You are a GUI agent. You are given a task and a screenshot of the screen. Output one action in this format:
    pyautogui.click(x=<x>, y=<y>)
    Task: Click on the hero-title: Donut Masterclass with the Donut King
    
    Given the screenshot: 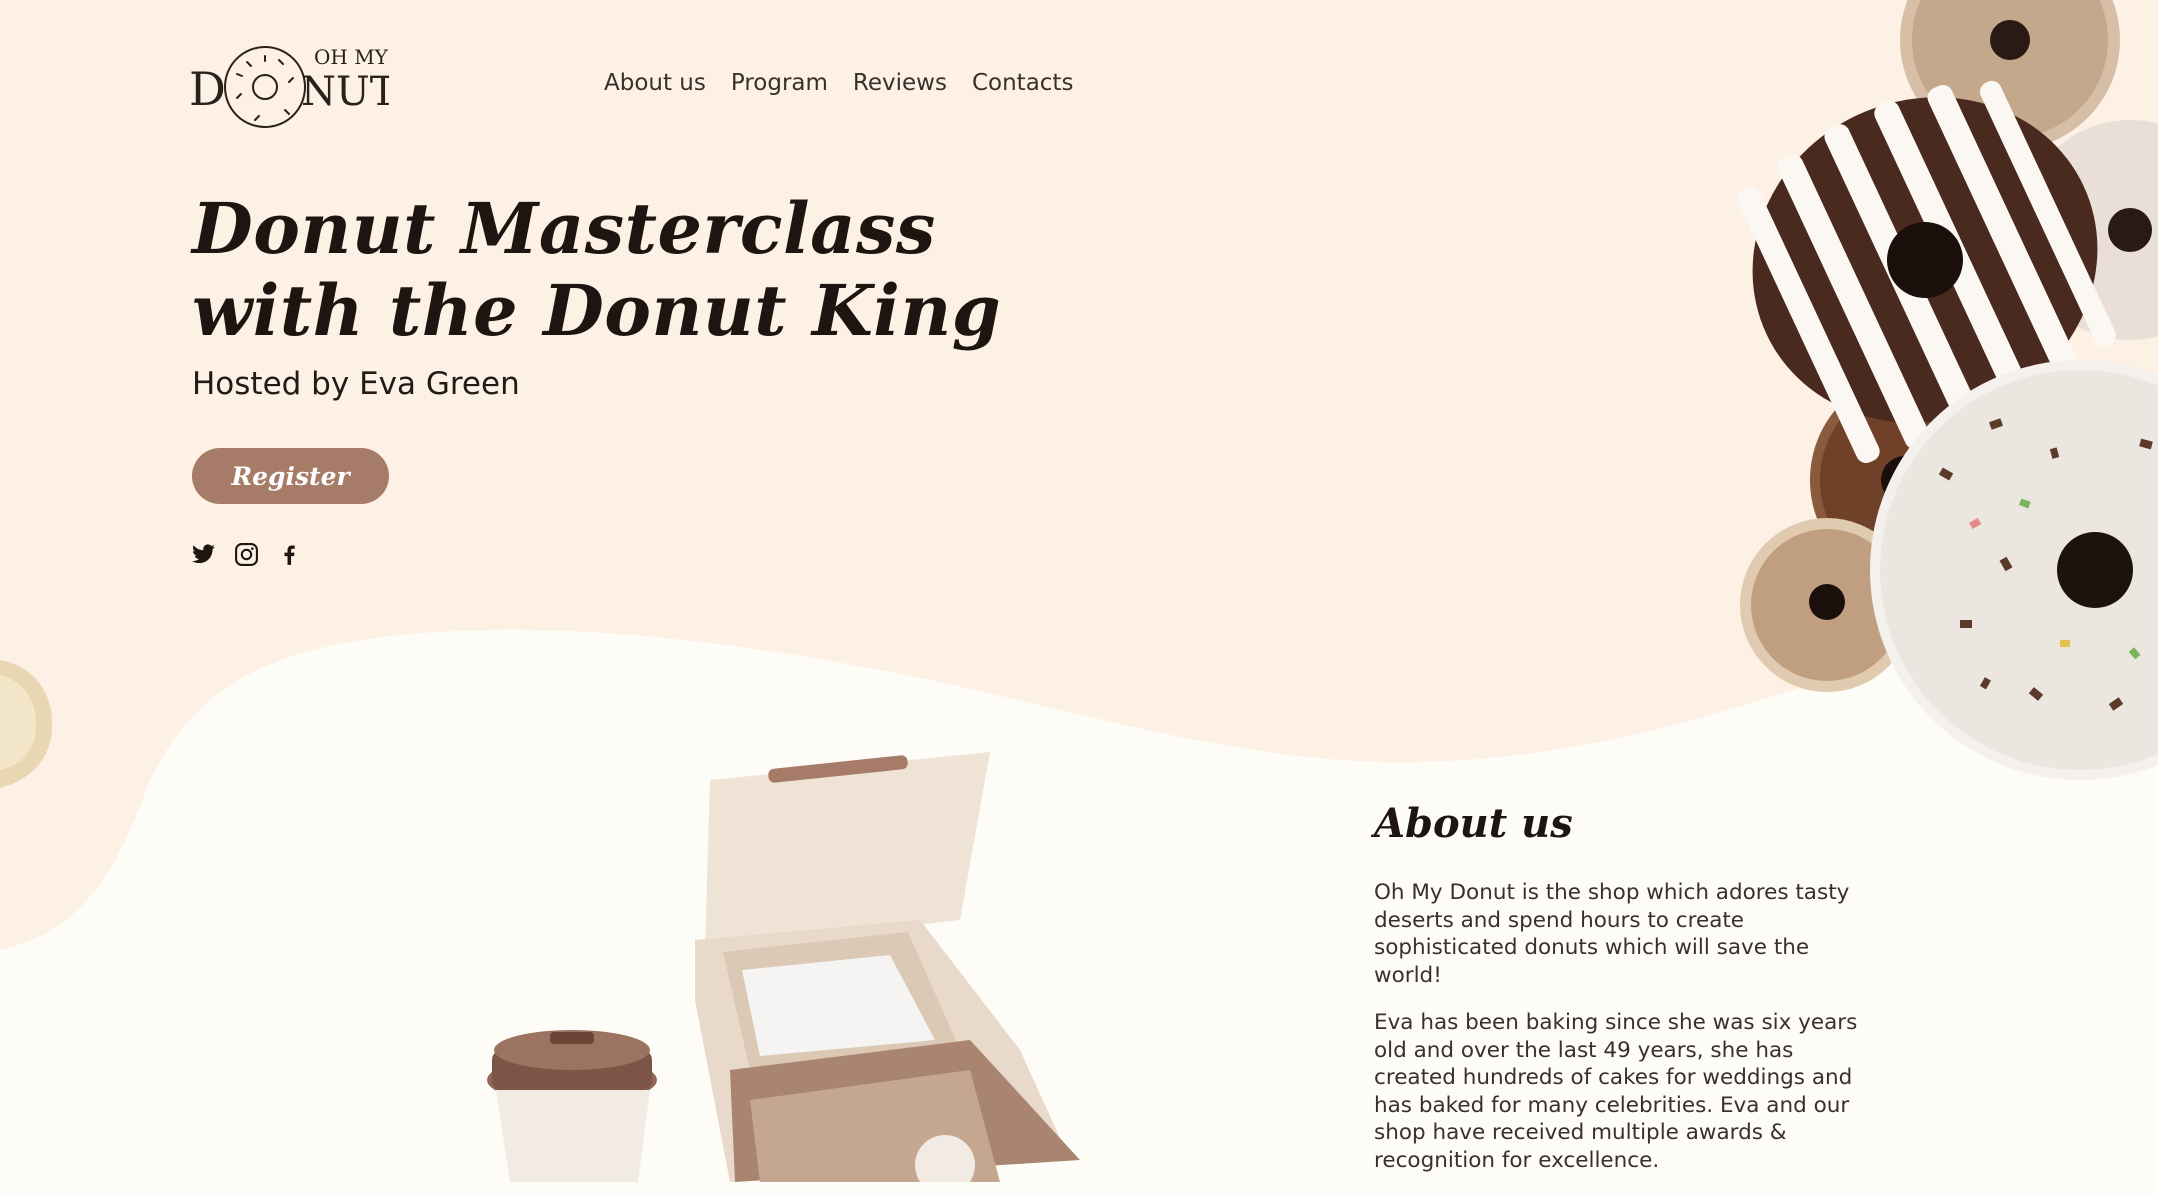 What is the action you would take?
    pyautogui.click(x=596, y=270)
    